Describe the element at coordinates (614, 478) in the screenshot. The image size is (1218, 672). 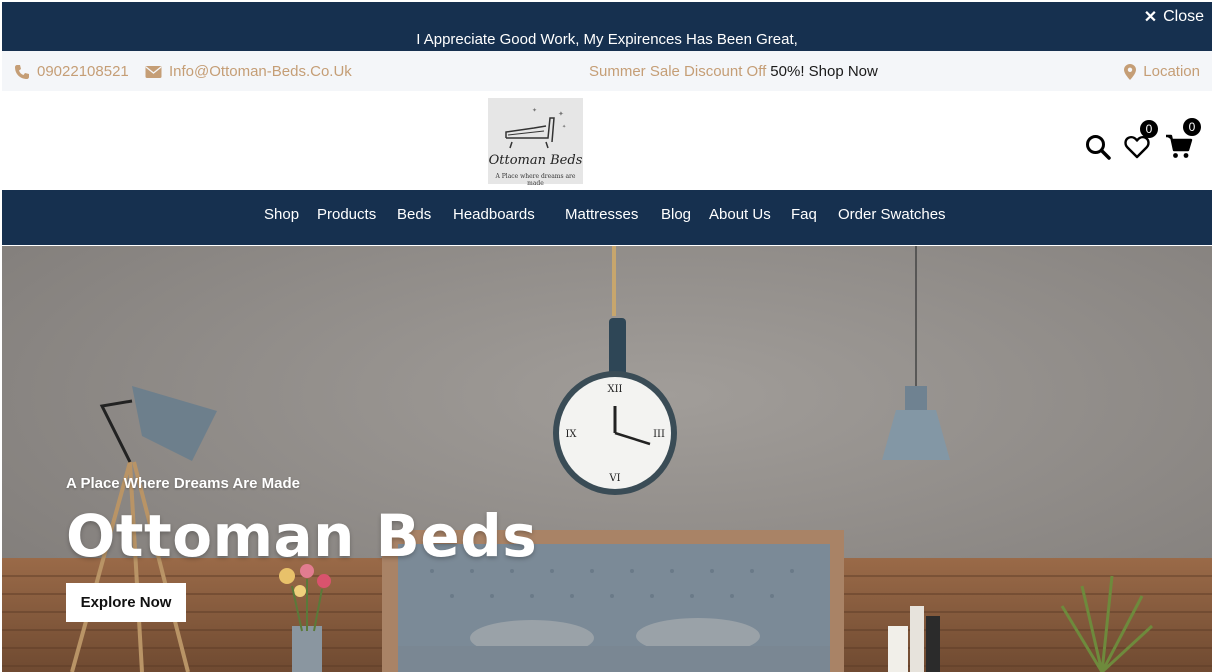
I see `svg-text: VI` at that location.